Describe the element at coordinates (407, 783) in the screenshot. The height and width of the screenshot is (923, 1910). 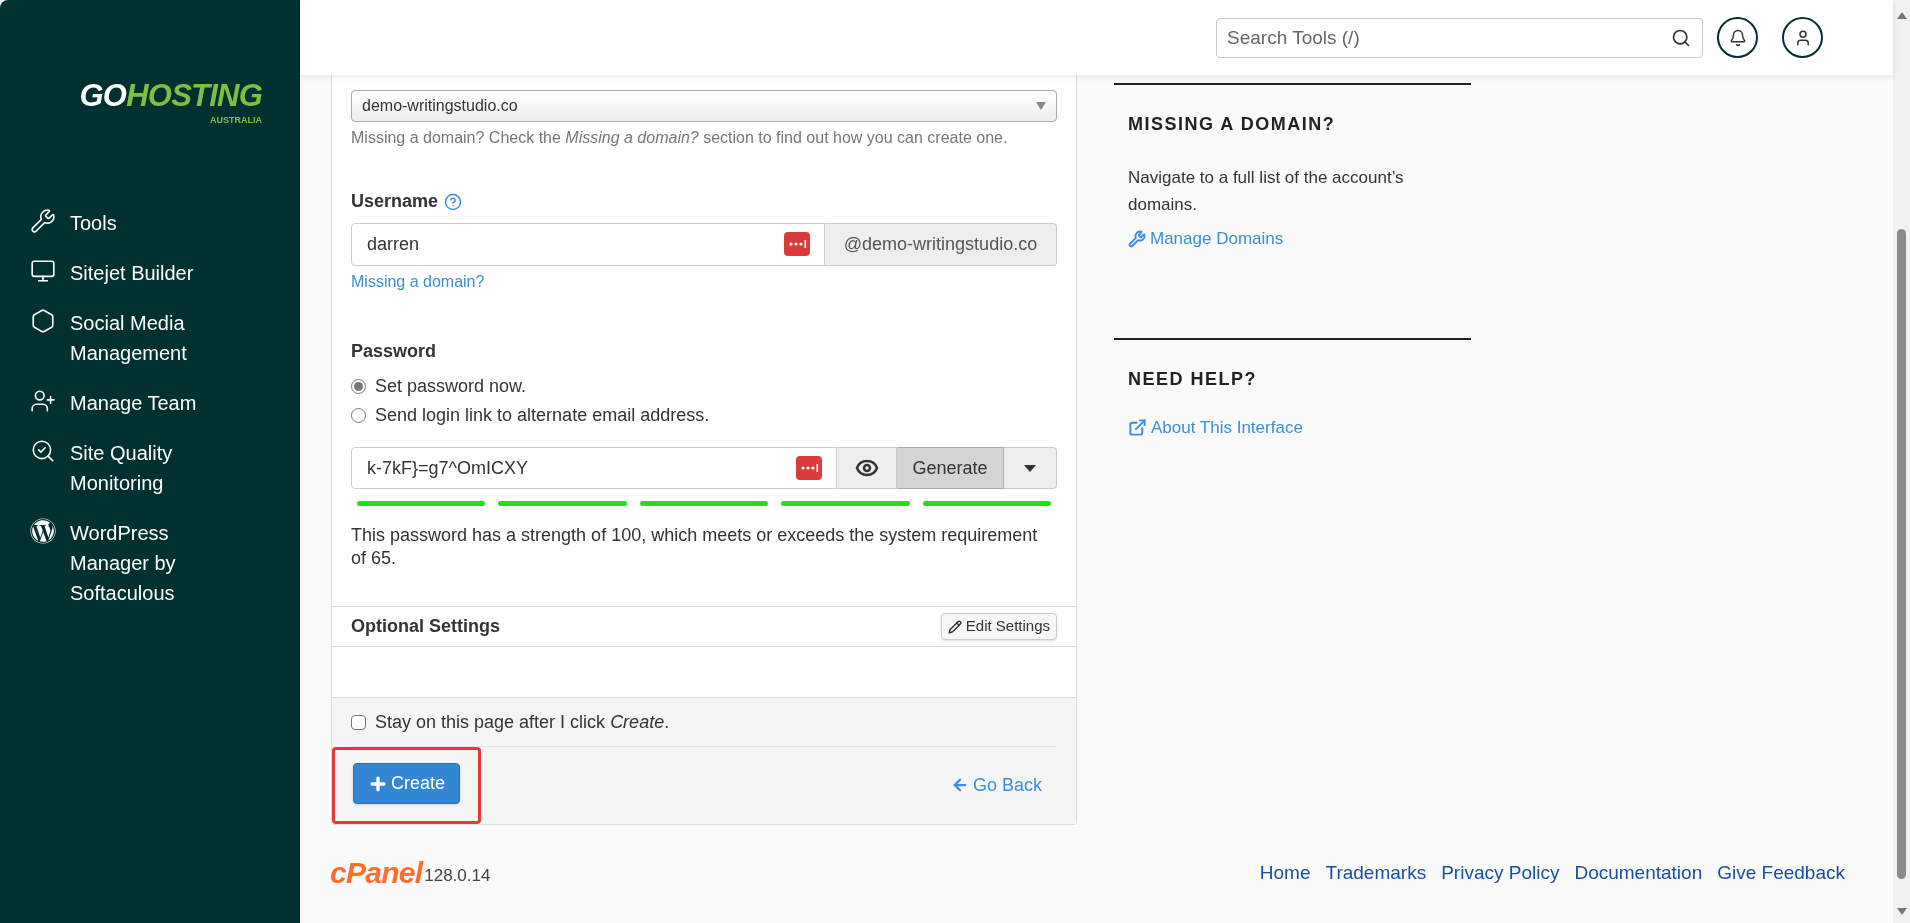
I see `create-button: Create` at that location.